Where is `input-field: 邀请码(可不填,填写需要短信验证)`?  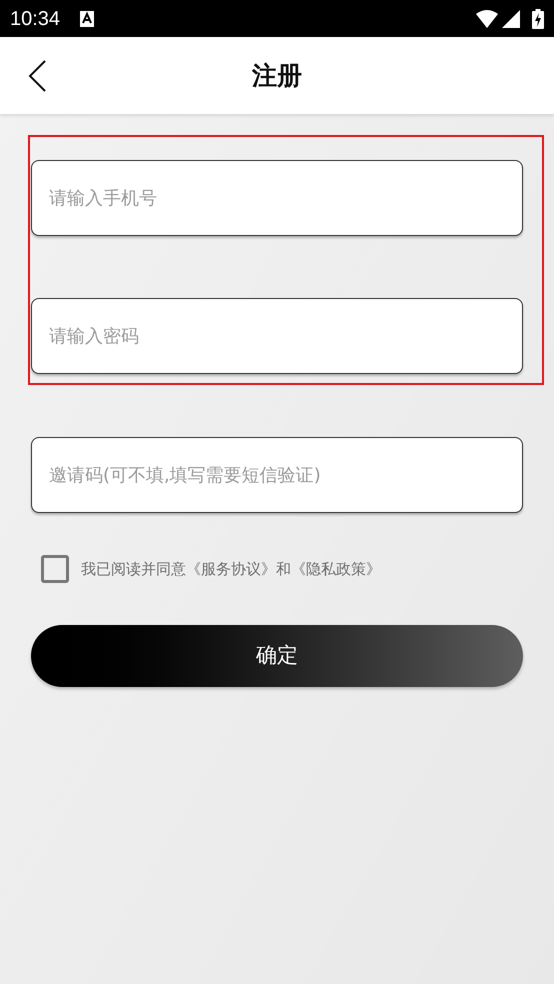
input-field: 邀请码(可不填,填写需要短信验证) is located at coordinates (277, 475).